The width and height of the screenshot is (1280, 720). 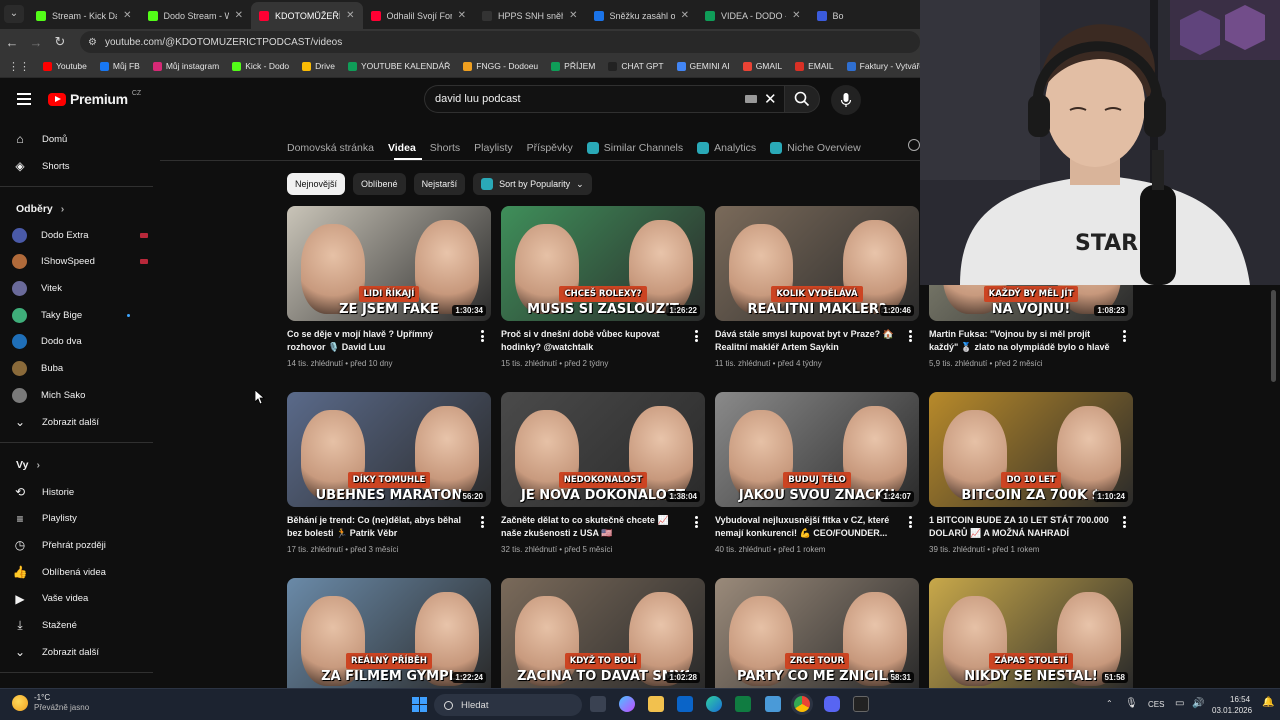 I want to click on bookmark: YOUTUBE KALENDÁŘ, so click(x=398, y=66).